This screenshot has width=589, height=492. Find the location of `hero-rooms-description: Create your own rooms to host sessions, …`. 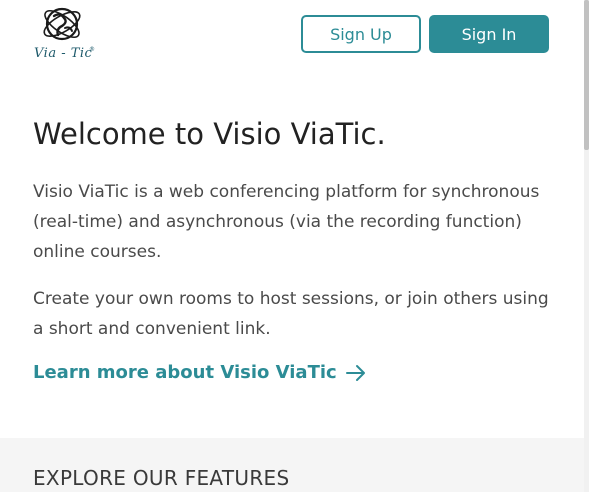

hero-rooms-description: Create your own rooms to host sessions, … is located at coordinates (291, 314).